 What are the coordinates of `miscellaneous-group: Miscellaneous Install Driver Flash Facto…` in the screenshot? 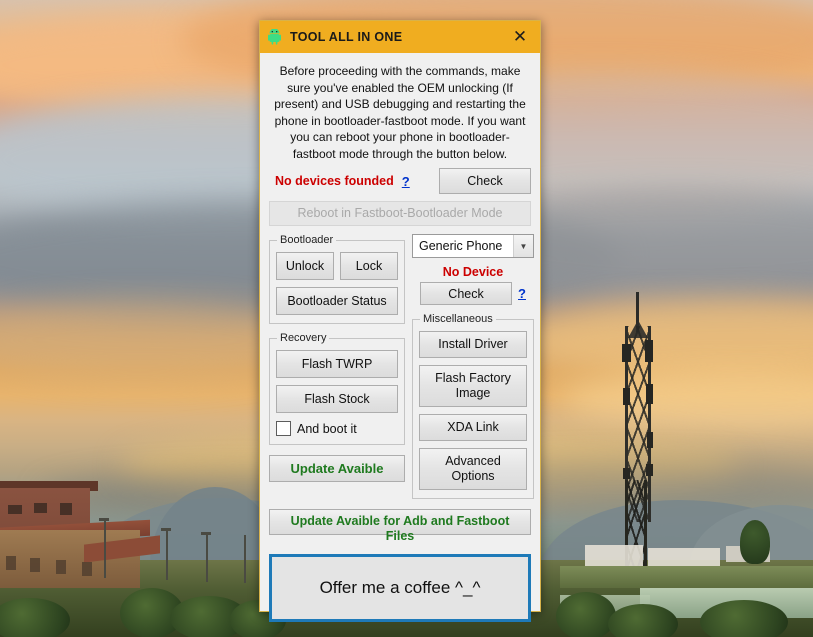 It's located at (473, 406).